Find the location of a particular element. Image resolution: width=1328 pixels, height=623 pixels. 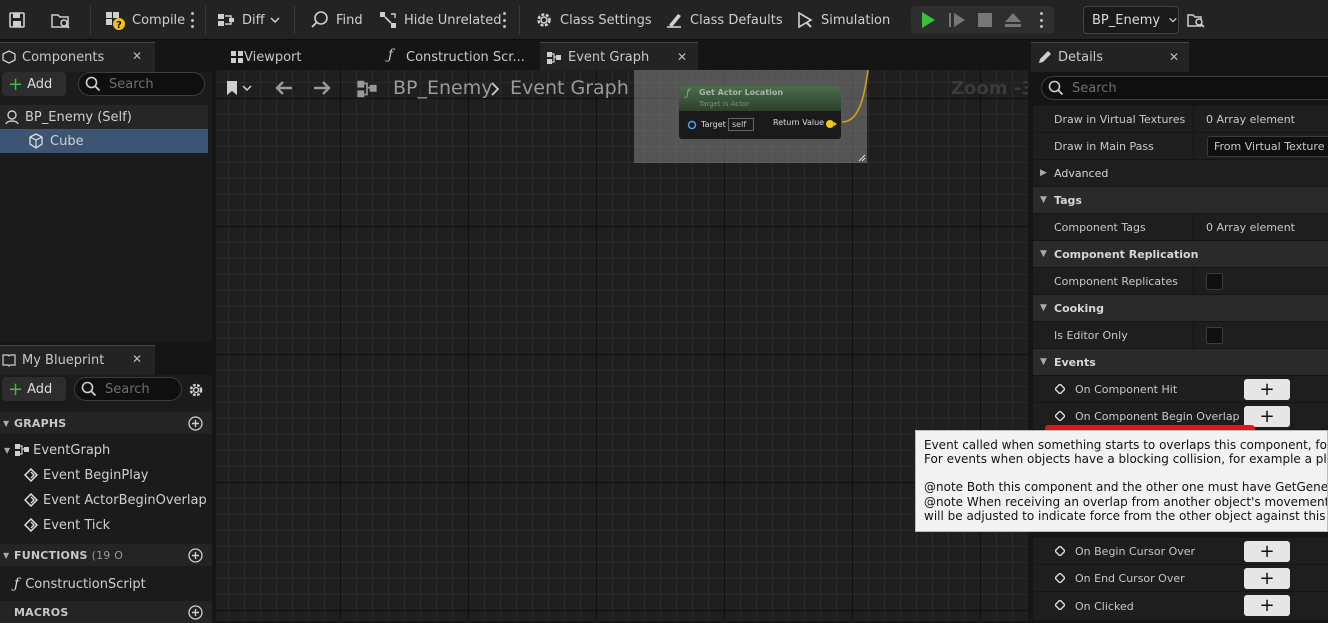

plus-icon: + is located at coordinates (16, 389).